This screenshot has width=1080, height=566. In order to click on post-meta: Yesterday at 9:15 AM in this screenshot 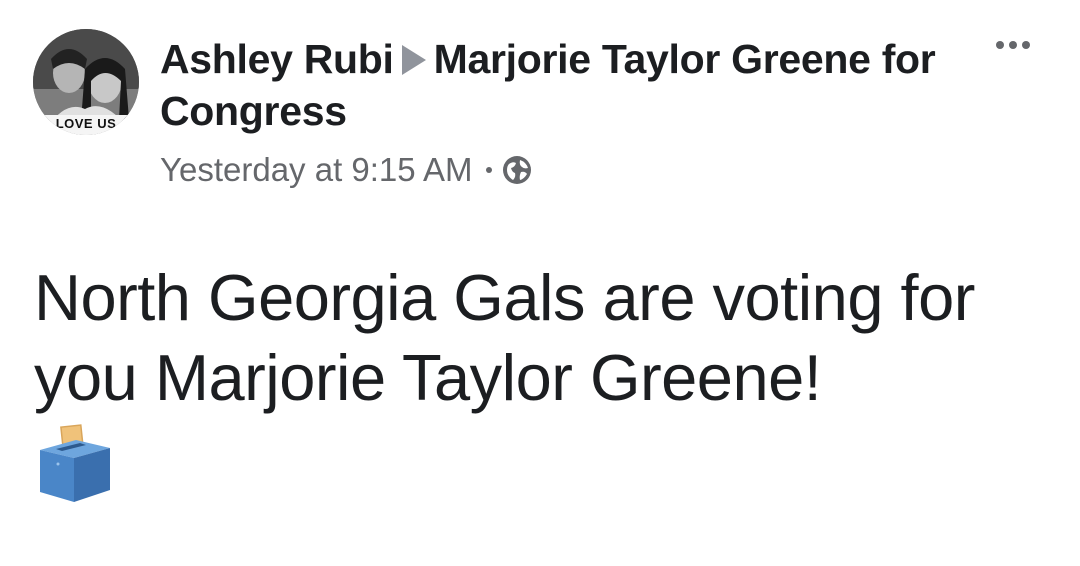, I will do `click(346, 170)`.